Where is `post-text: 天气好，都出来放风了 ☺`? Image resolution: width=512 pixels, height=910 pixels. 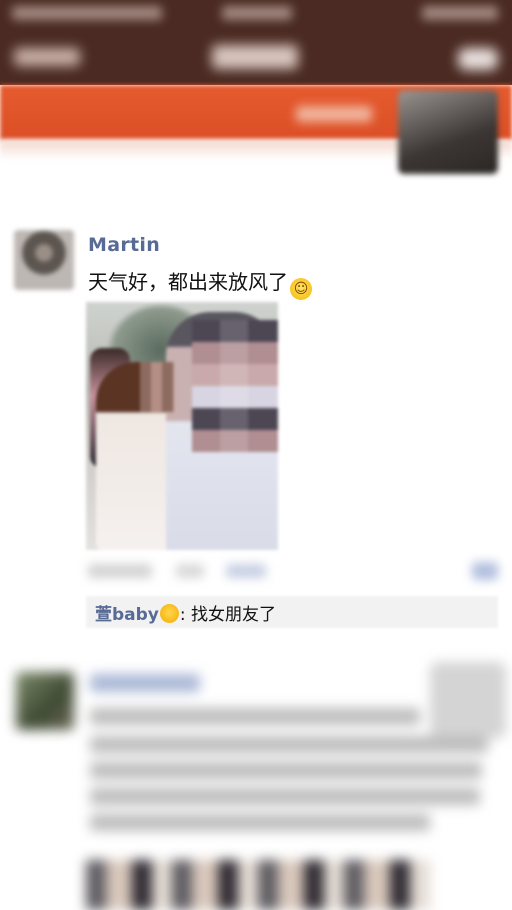
post-text: 天气好，都出来放风了 ☺ is located at coordinates (200, 283).